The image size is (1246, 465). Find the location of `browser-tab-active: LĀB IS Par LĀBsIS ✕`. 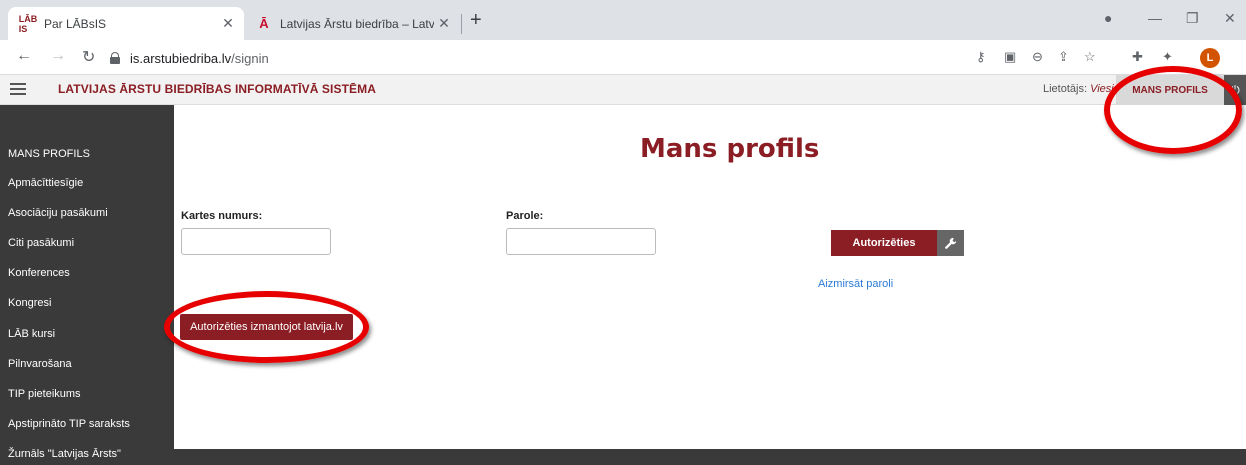

browser-tab-active: LĀB IS Par LĀBsIS ✕ is located at coordinates (126, 23).